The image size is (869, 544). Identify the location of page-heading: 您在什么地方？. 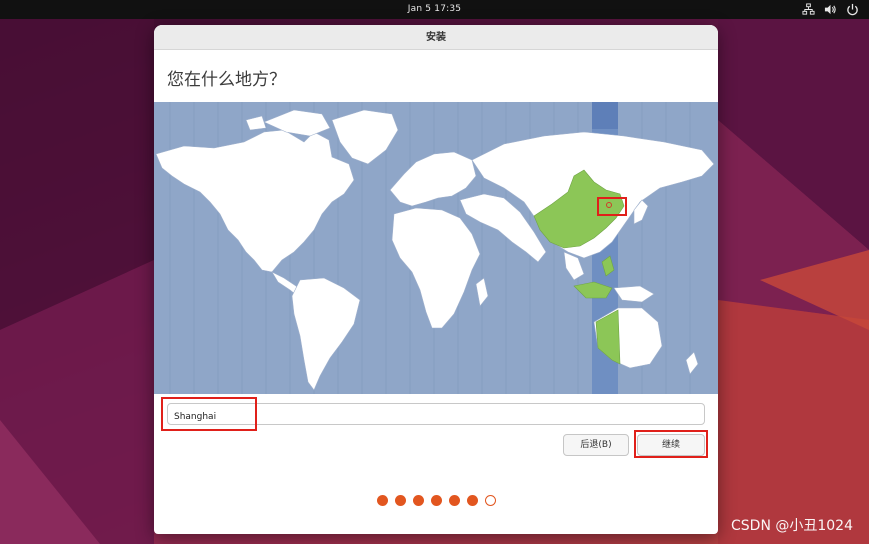
(226, 80).